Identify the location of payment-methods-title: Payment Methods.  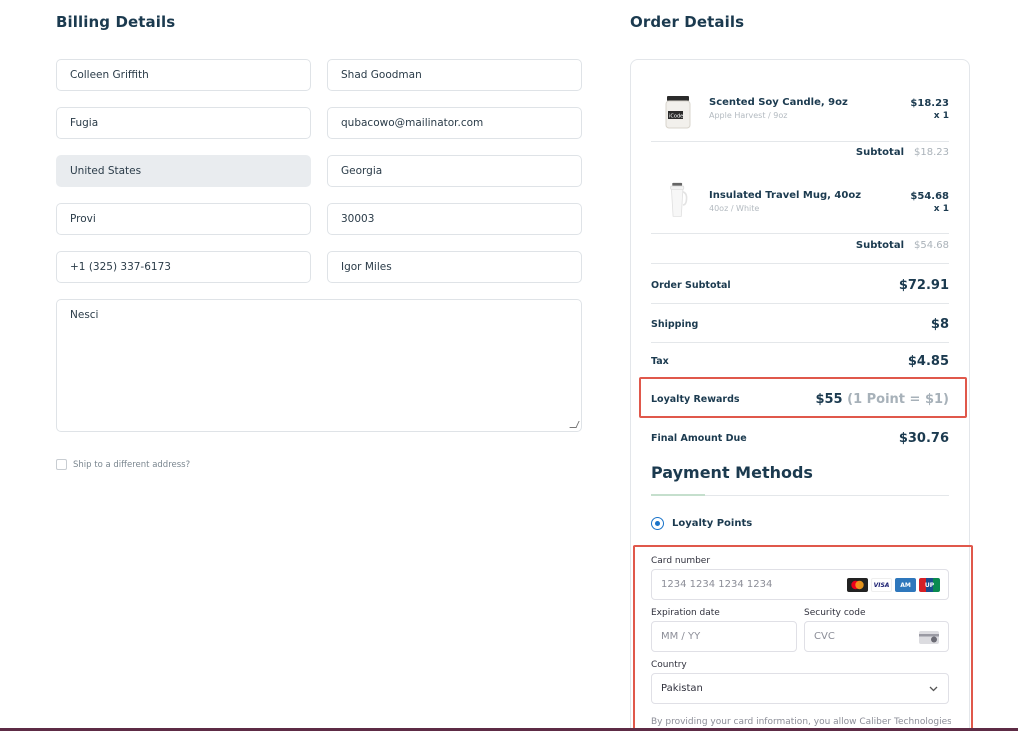
(732, 472).